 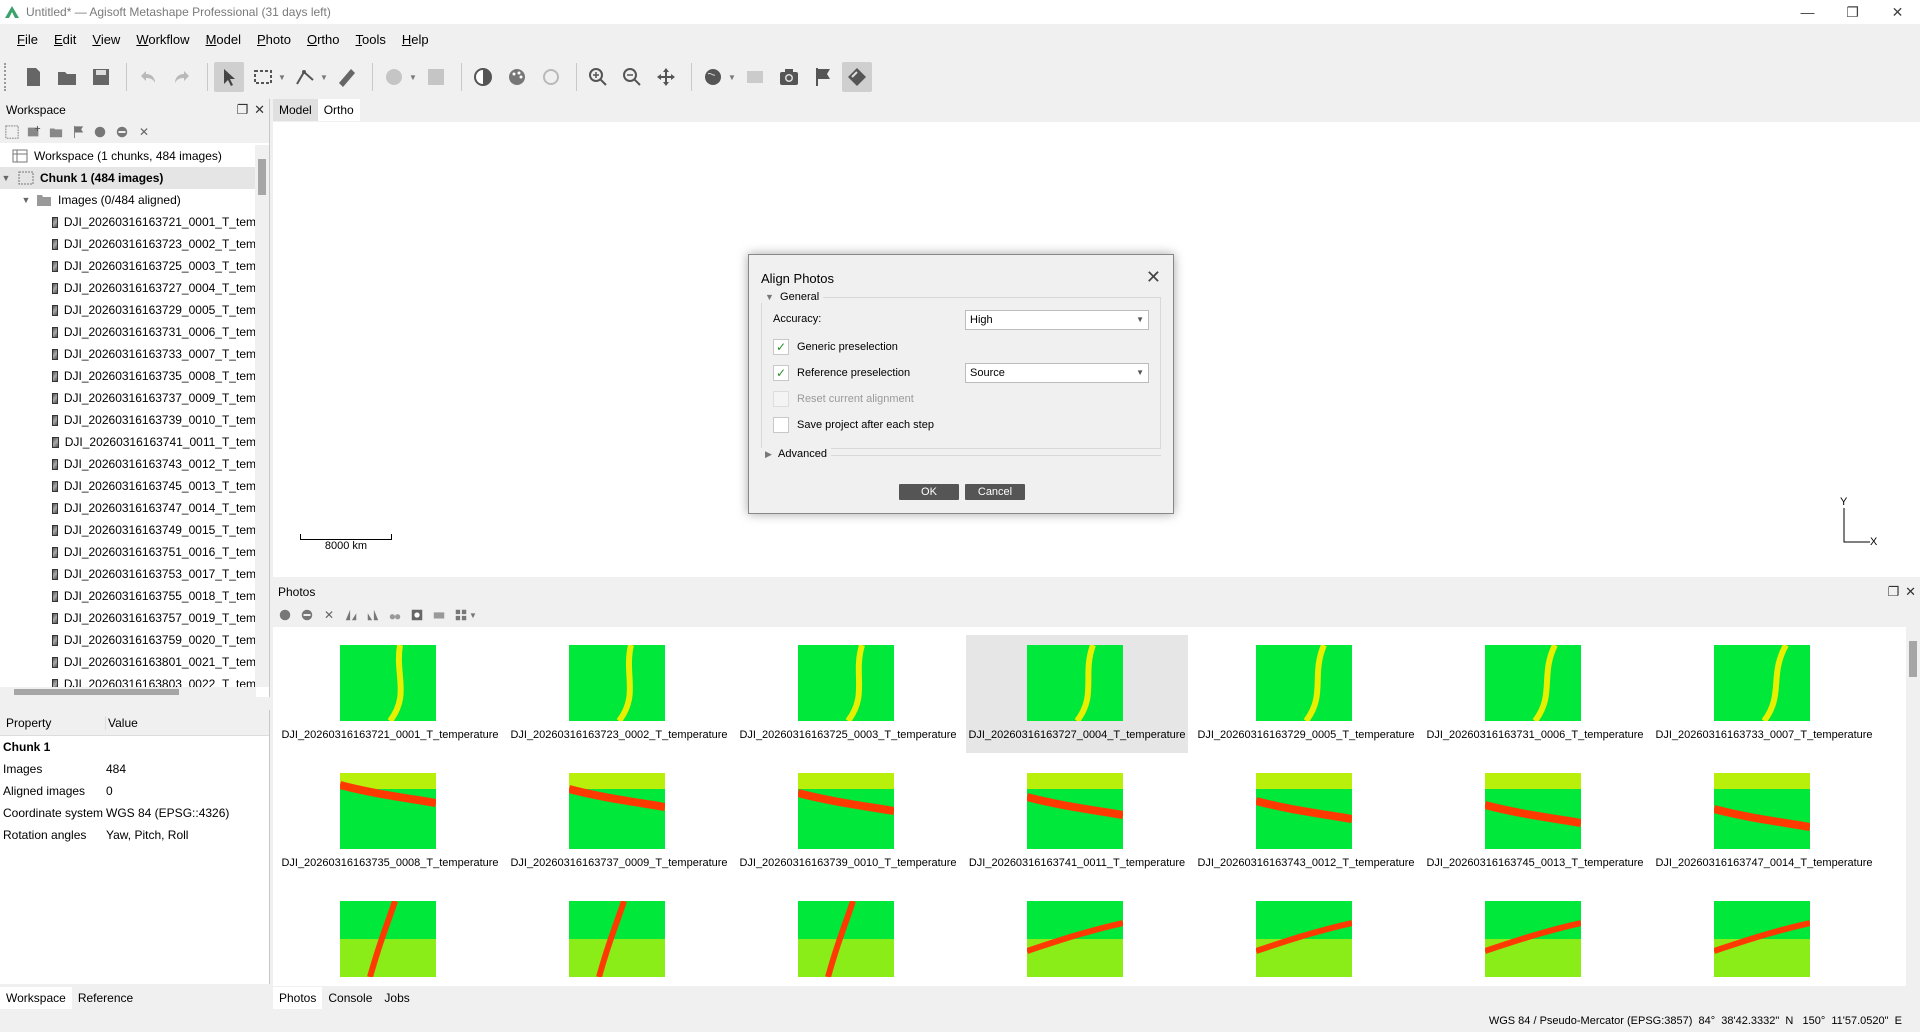 I want to click on rectangle-selection-icon, so click(x=263, y=77).